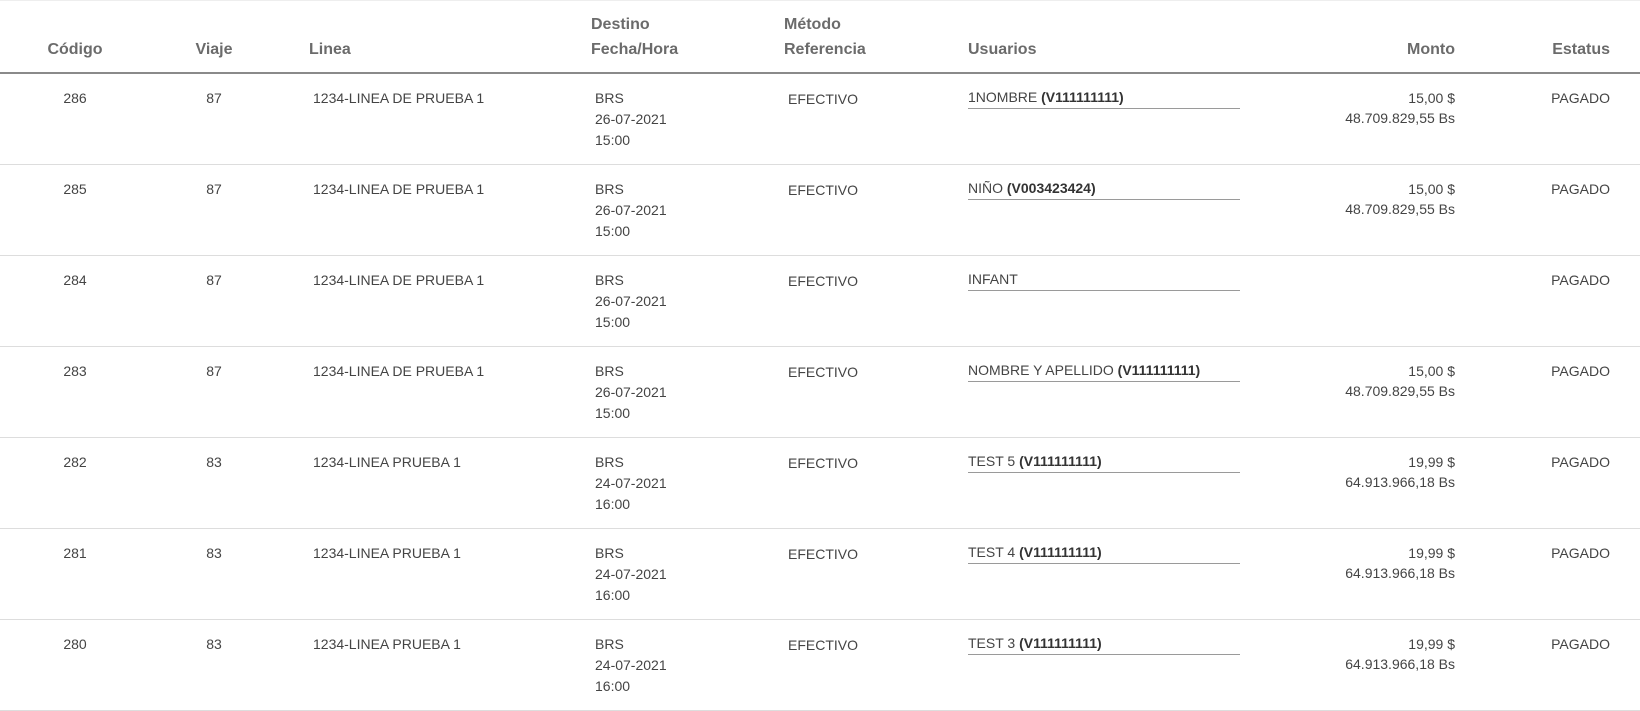  I want to click on cell-codigo: 286, so click(75, 98).